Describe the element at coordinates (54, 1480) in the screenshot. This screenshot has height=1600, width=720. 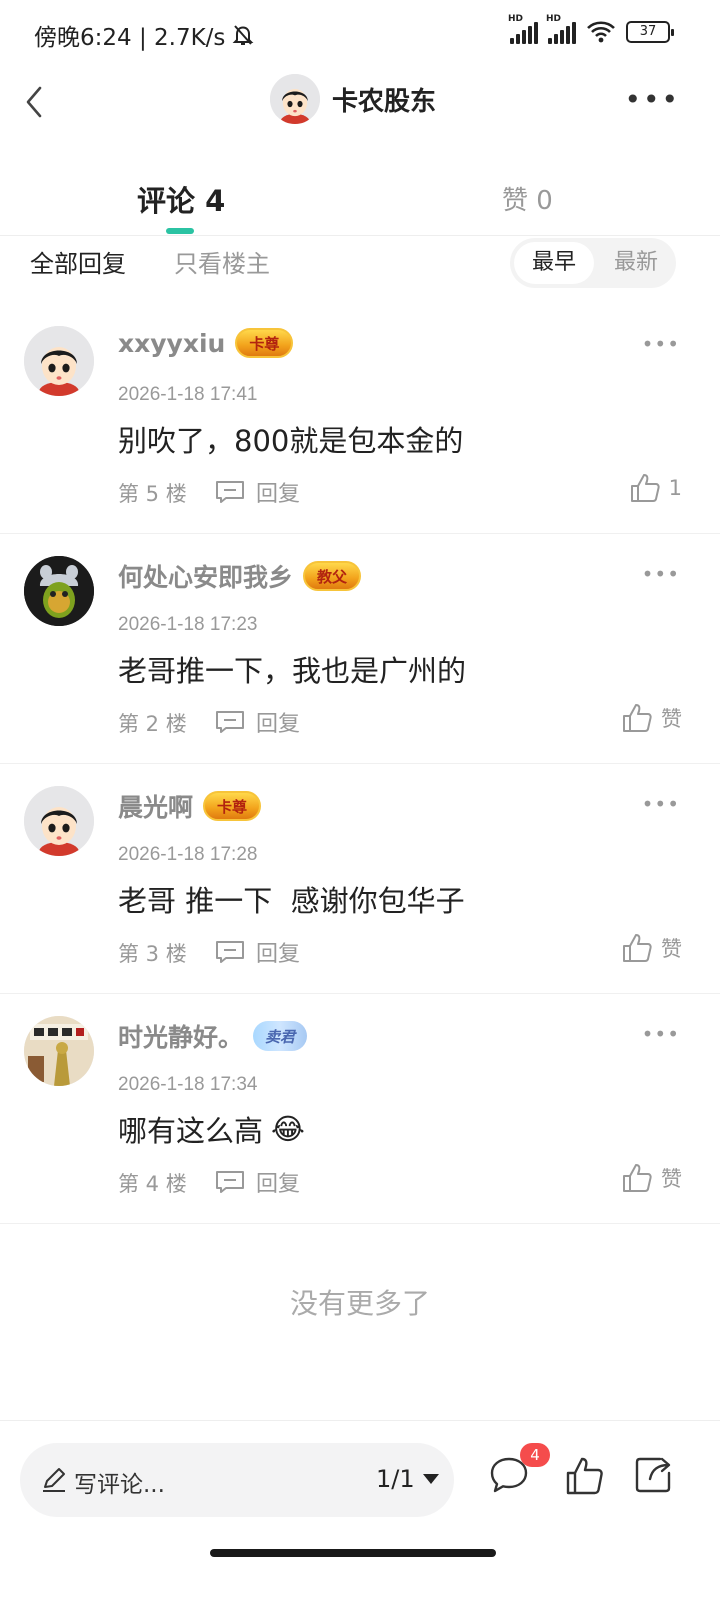
I see `pencil-icon` at that location.